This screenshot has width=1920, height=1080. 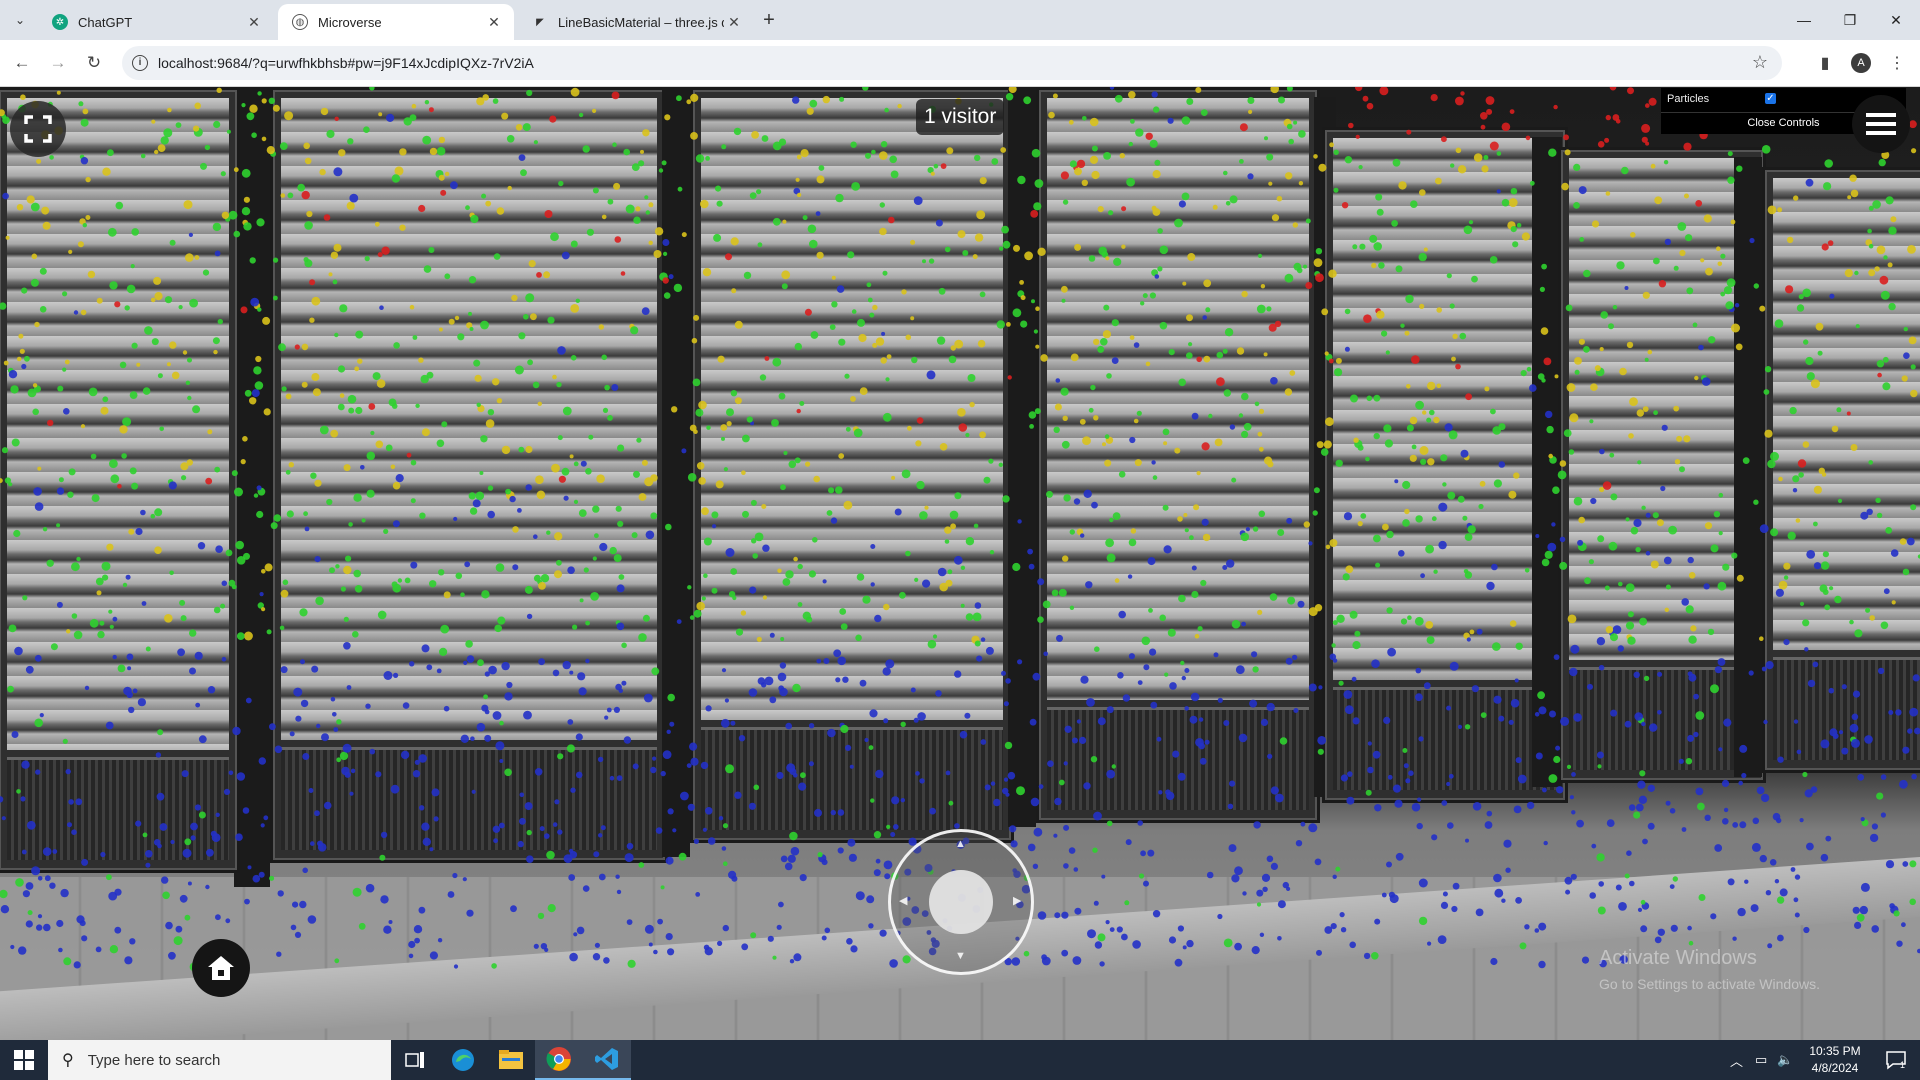 I want to click on clock-time: 10:35 PM, so click(x=1835, y=1051).